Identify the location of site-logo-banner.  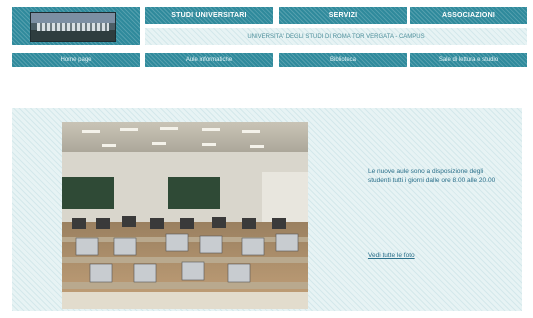
(76, 26).